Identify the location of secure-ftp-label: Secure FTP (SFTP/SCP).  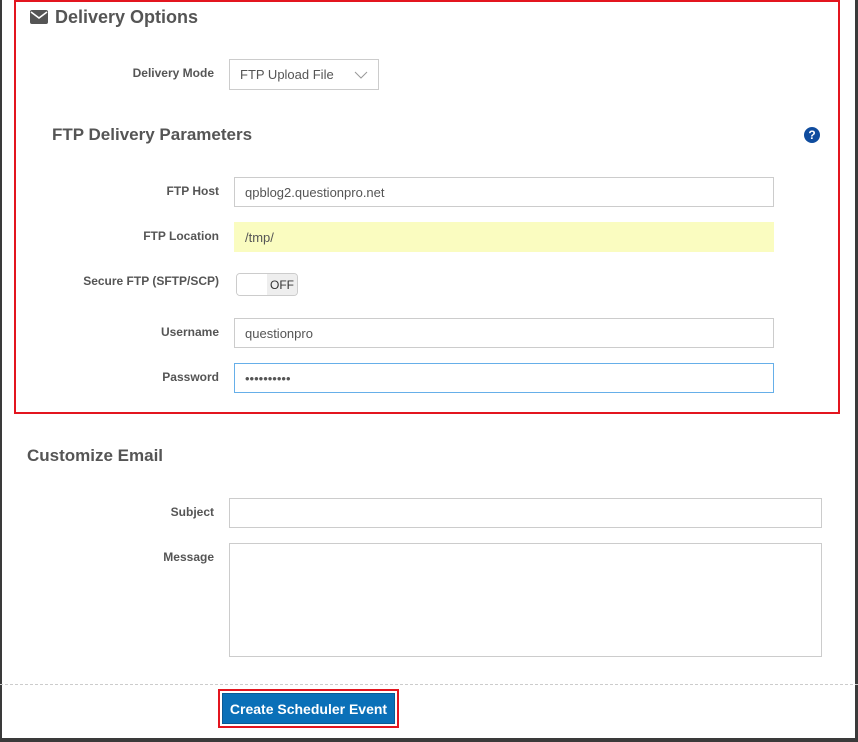
(151, 281).